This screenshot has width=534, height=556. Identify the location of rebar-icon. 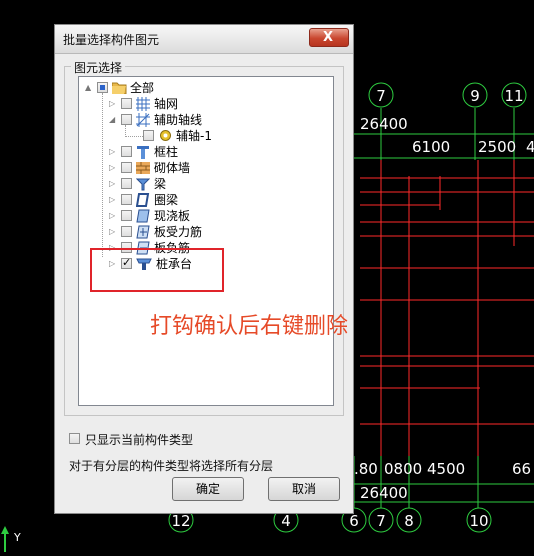
(143, 232).